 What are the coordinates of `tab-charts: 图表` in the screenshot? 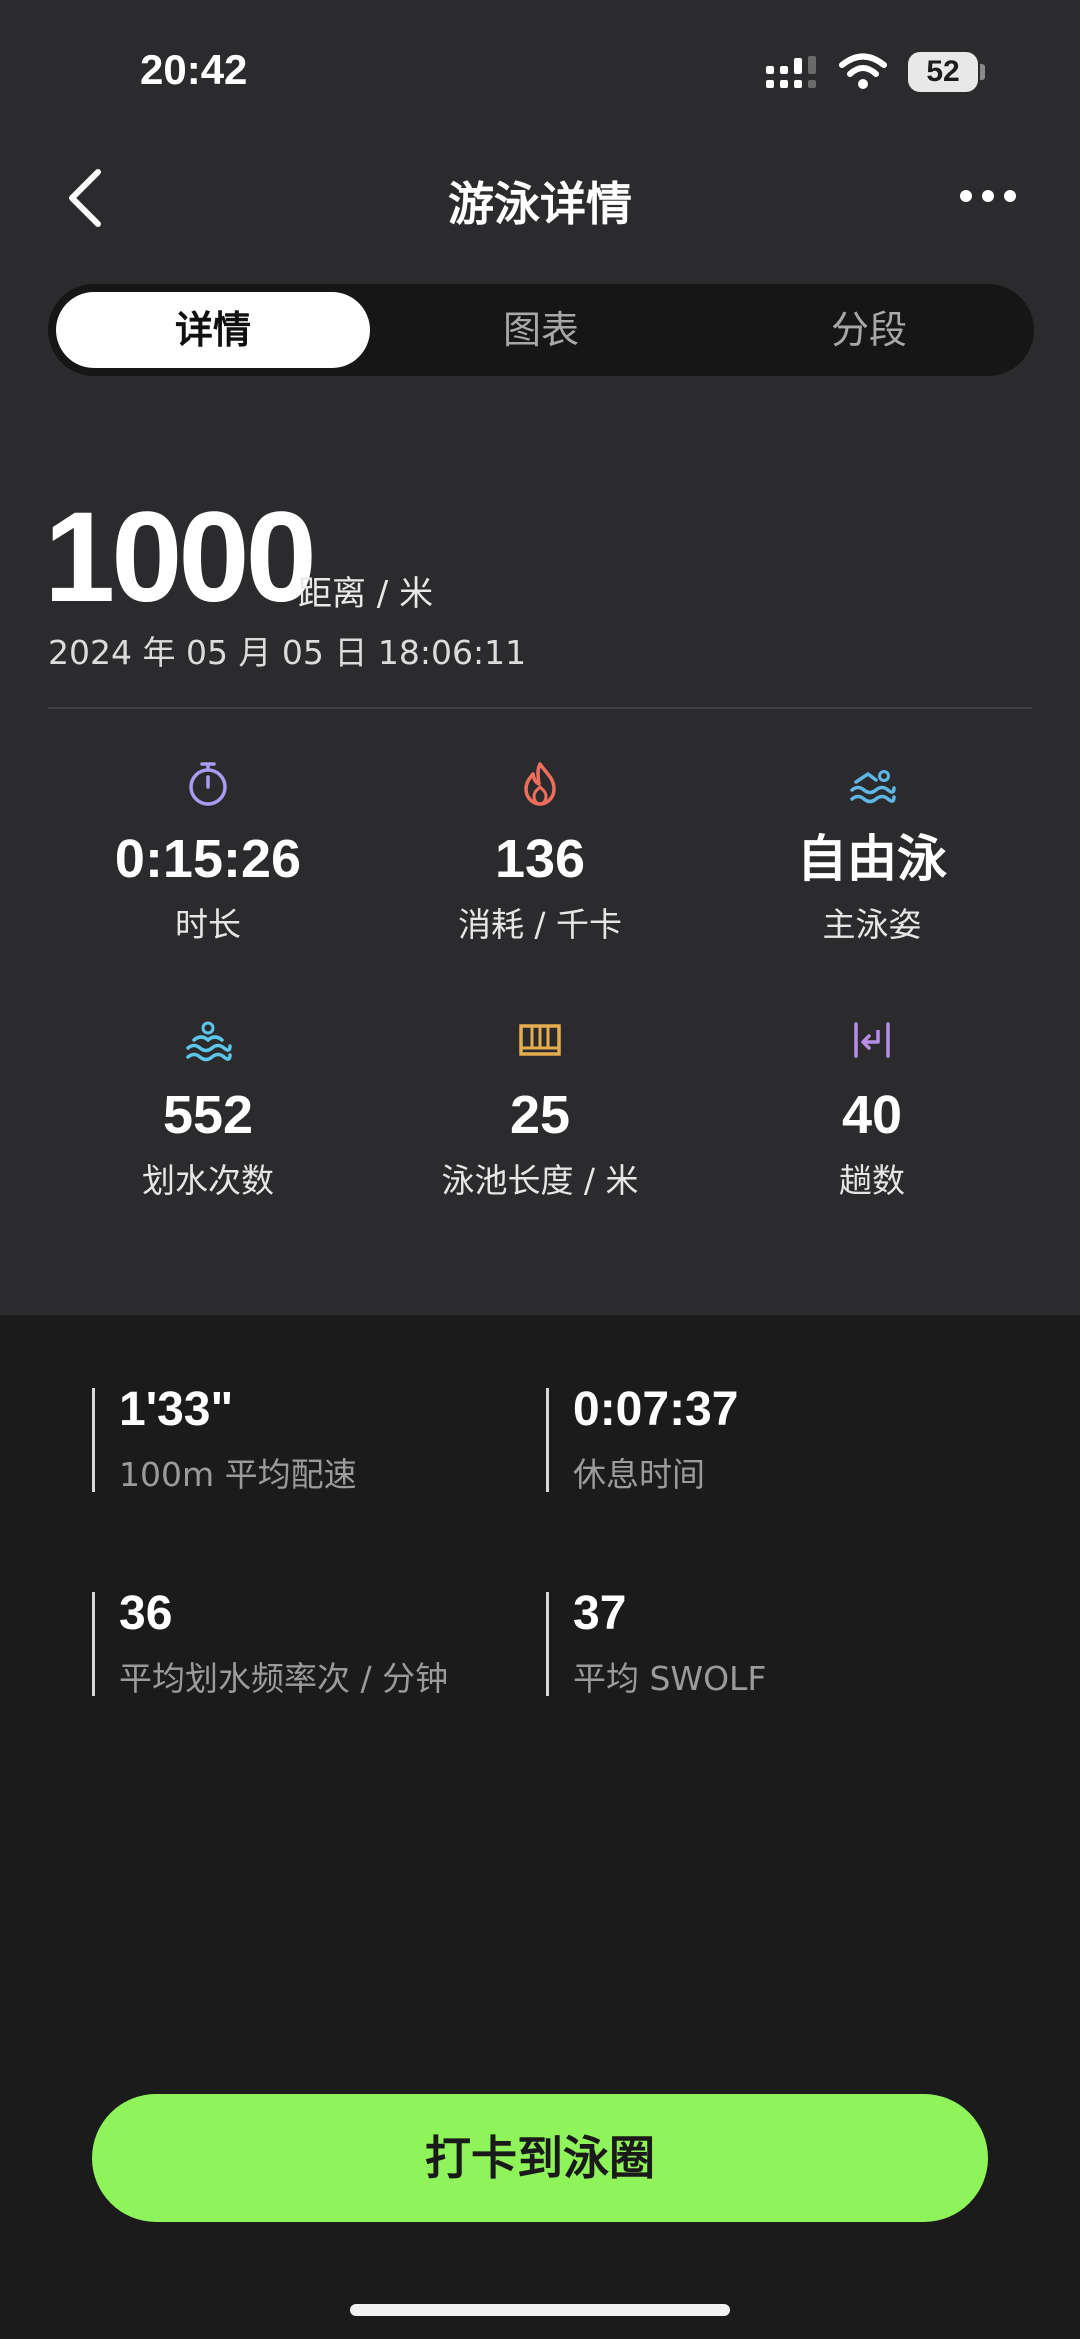 It's located at (541, 330).